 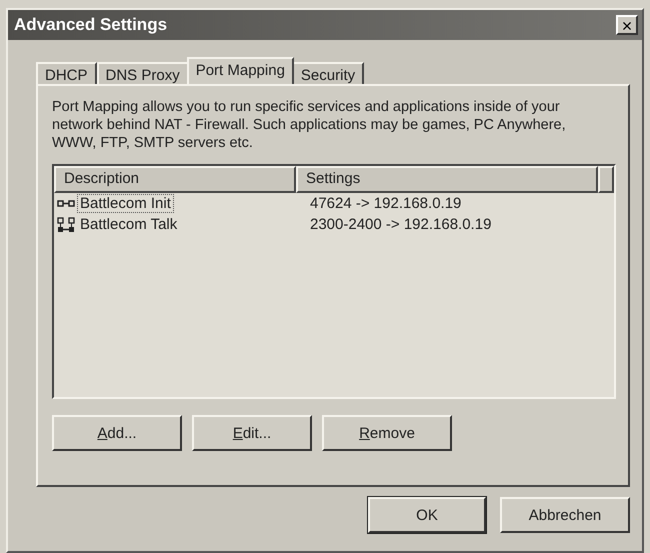 I want to click on description-text: Port Mapping allows you to run specific services and applications inside of your network behind NAT - Firewall. Such applications may be games, PC Anywhere, WWW, FTP, SMTP servers etc., so click(x=309, y=125).